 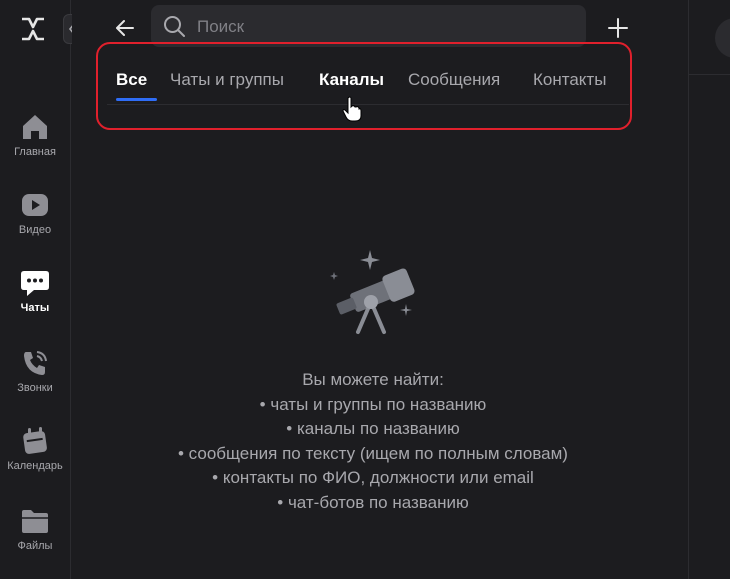 I want to click on sidebar-item-label: Звонки, so click(x=35, y=388).